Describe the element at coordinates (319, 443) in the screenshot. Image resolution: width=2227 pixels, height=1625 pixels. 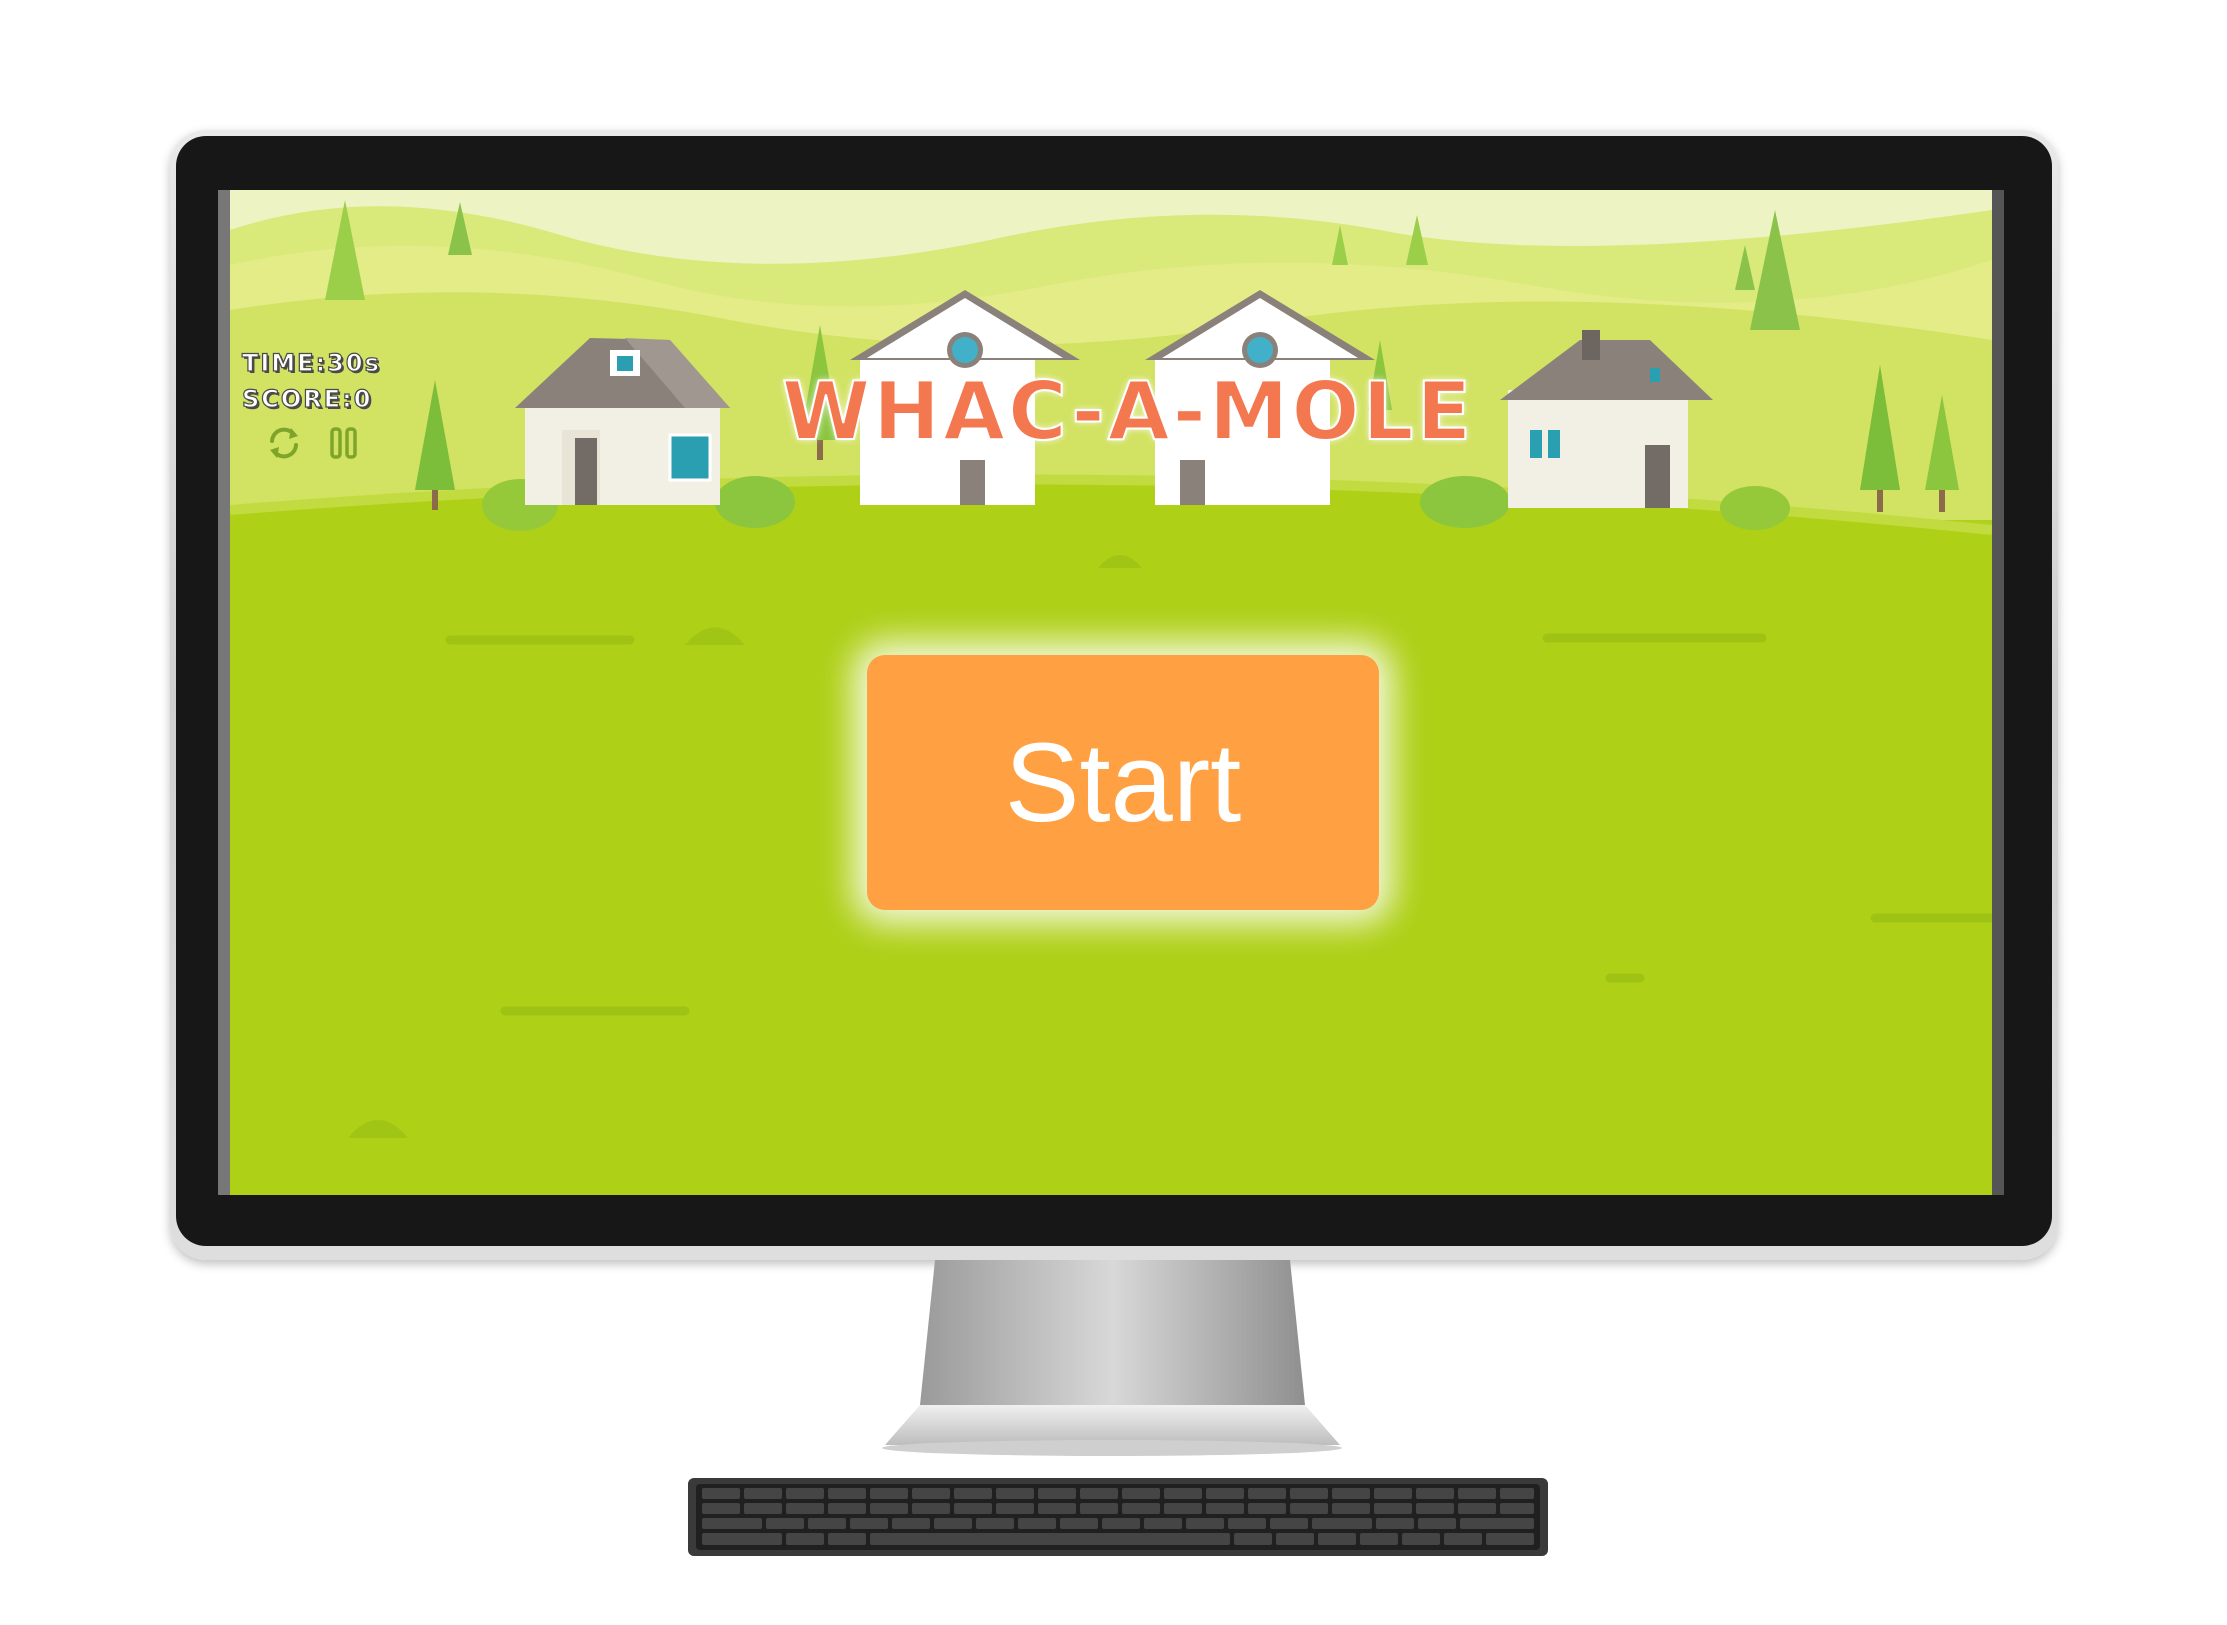
I see `hud-controls` at that location.